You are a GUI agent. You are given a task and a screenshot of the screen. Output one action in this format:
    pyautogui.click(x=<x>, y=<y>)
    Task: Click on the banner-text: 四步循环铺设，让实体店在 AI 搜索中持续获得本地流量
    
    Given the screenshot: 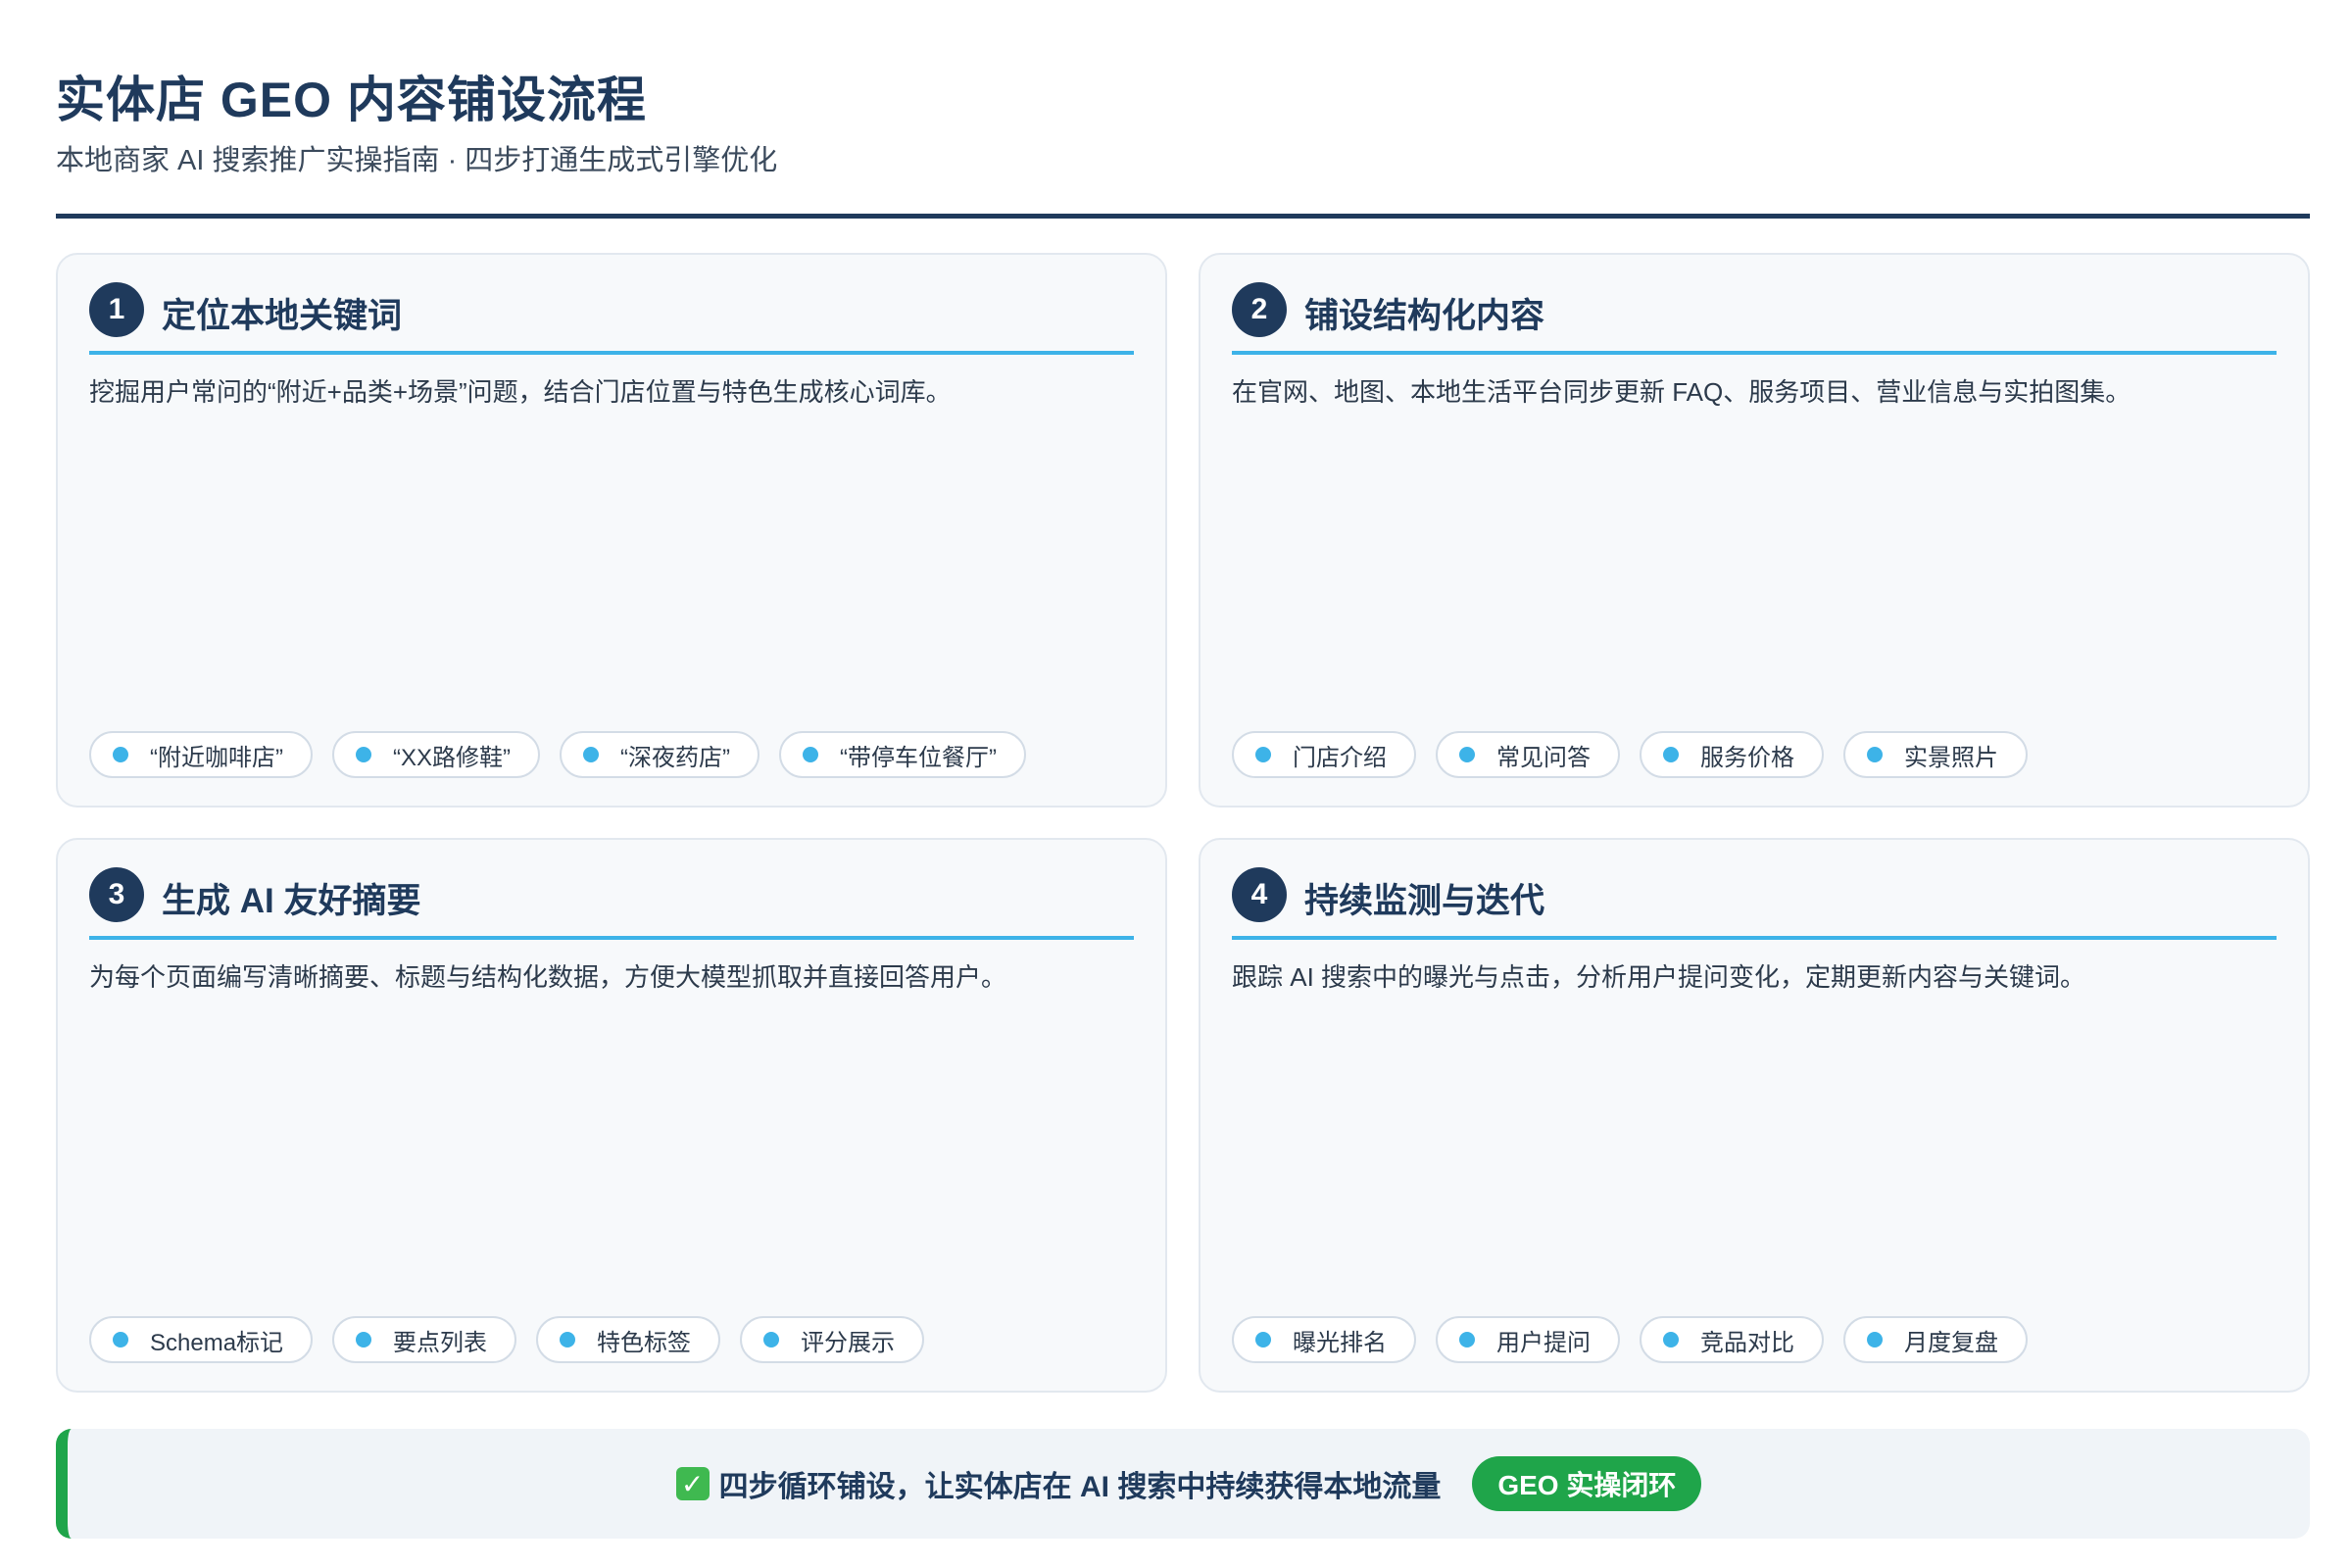 What is the action you would take?
    pyautogui.click(x=1080, y=1487)
    